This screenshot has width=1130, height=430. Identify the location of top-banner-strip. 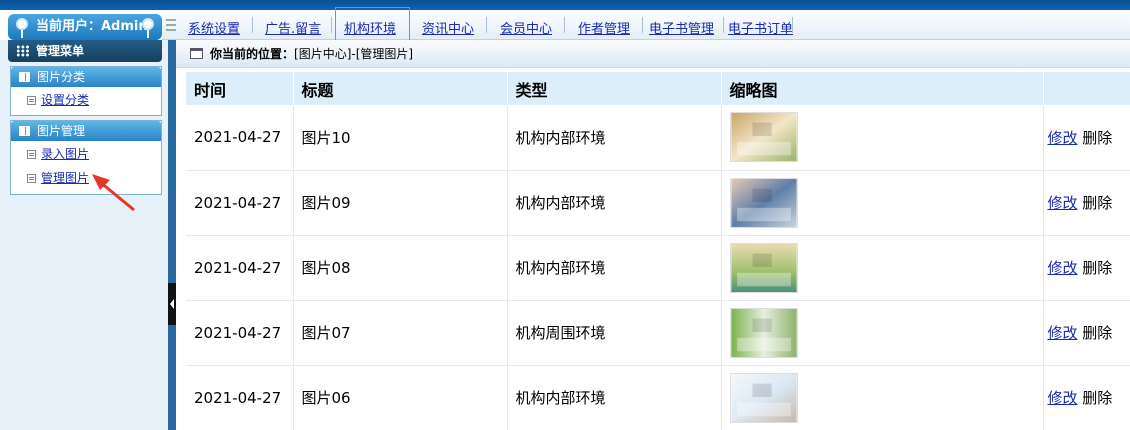
(565, 5).